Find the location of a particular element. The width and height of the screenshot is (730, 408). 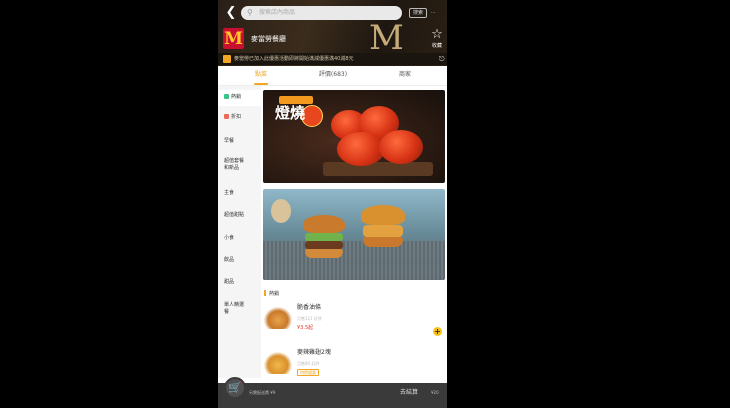

checkout-extra: ¥20 is located at coordinates (435, 392).